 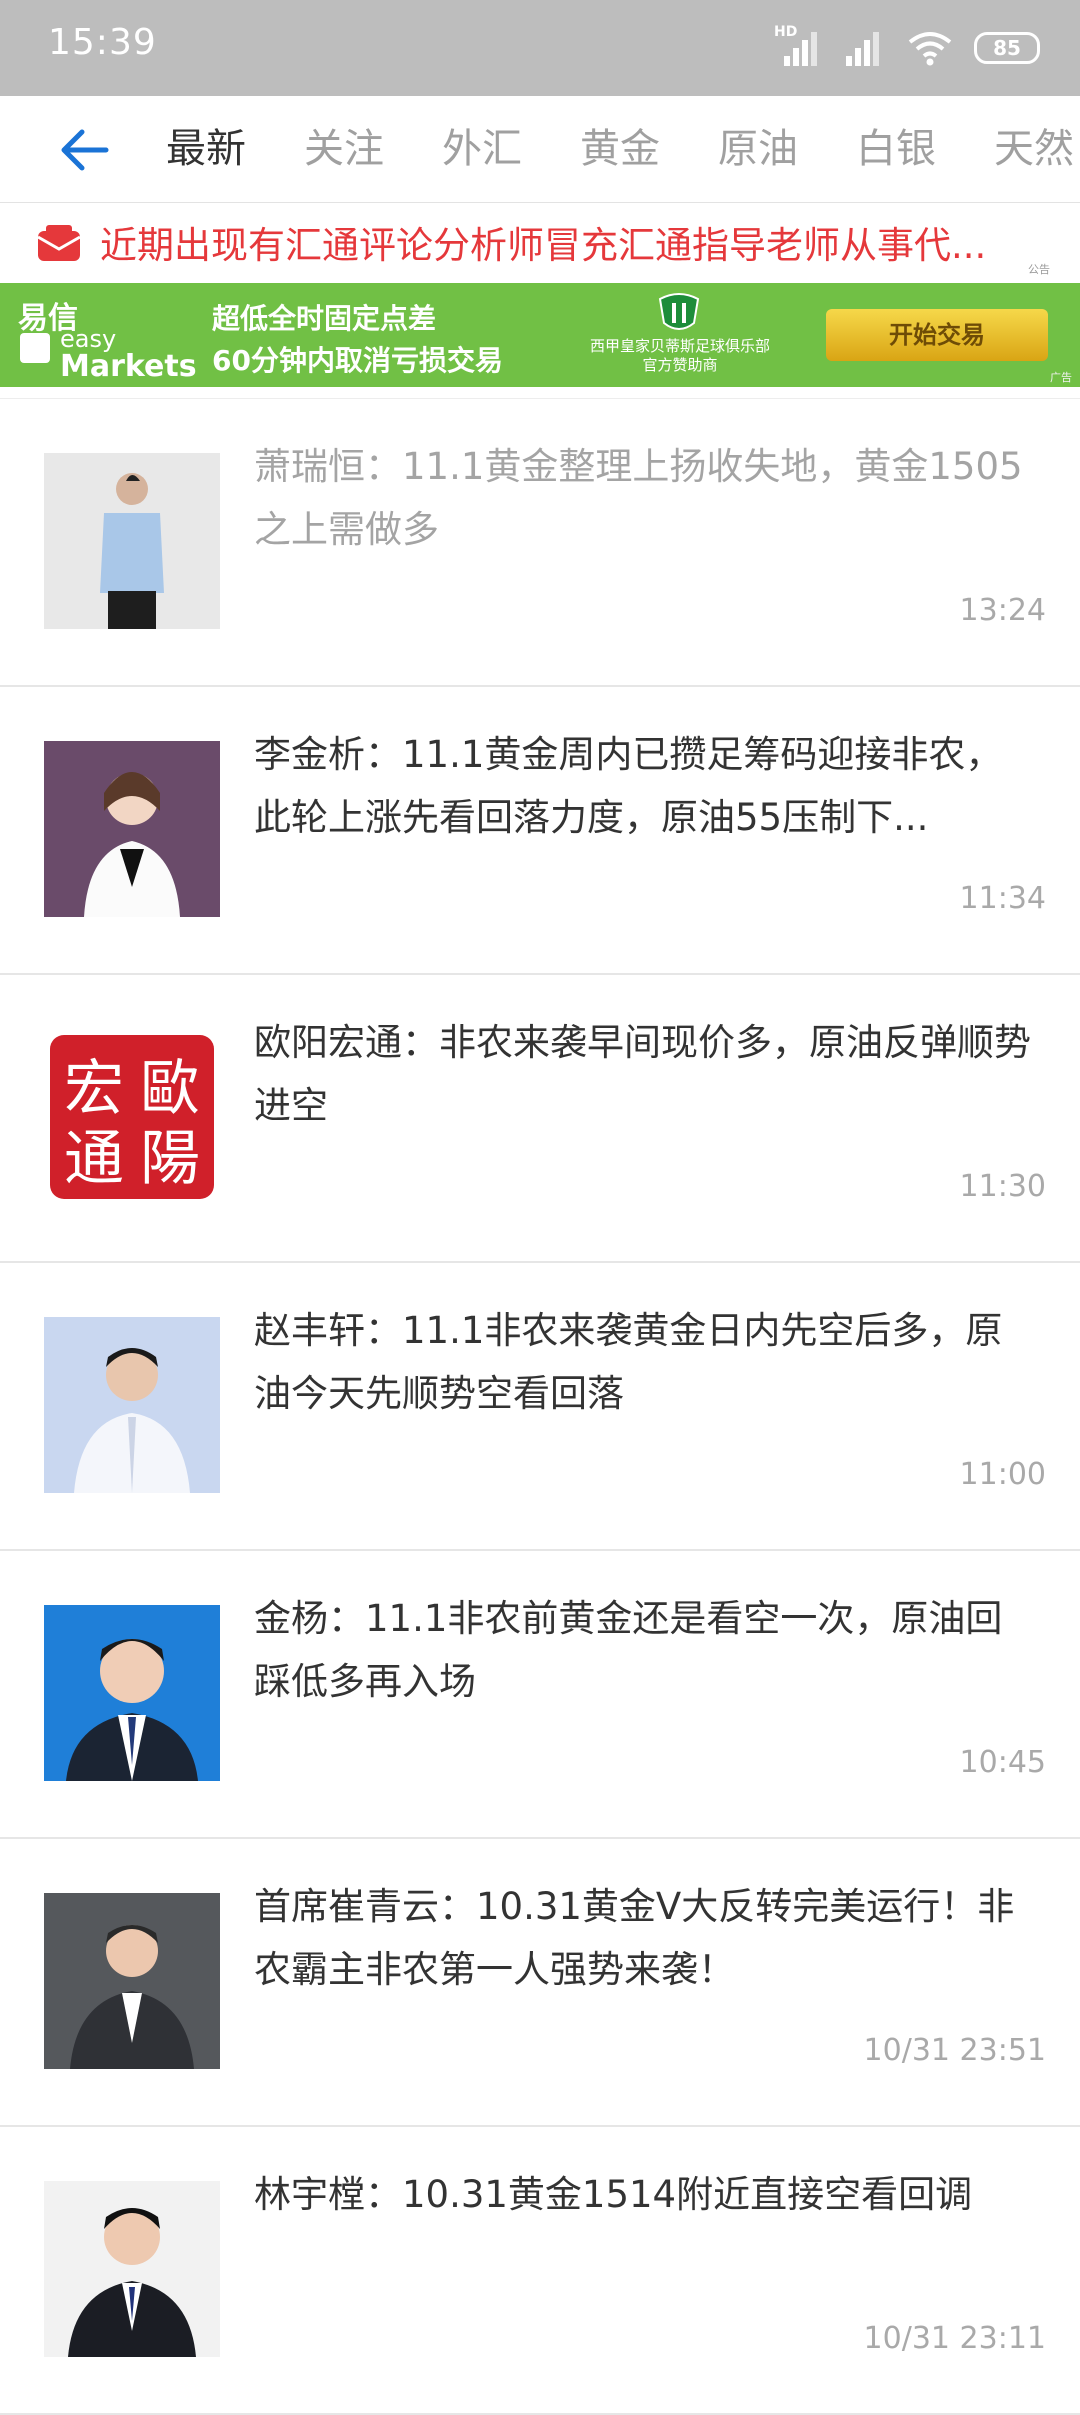 What do you see at coordinates (324, 318) in the screenshot?
I see `ad-headline: 超低全时固定点差` at bounding box center [324, 318].